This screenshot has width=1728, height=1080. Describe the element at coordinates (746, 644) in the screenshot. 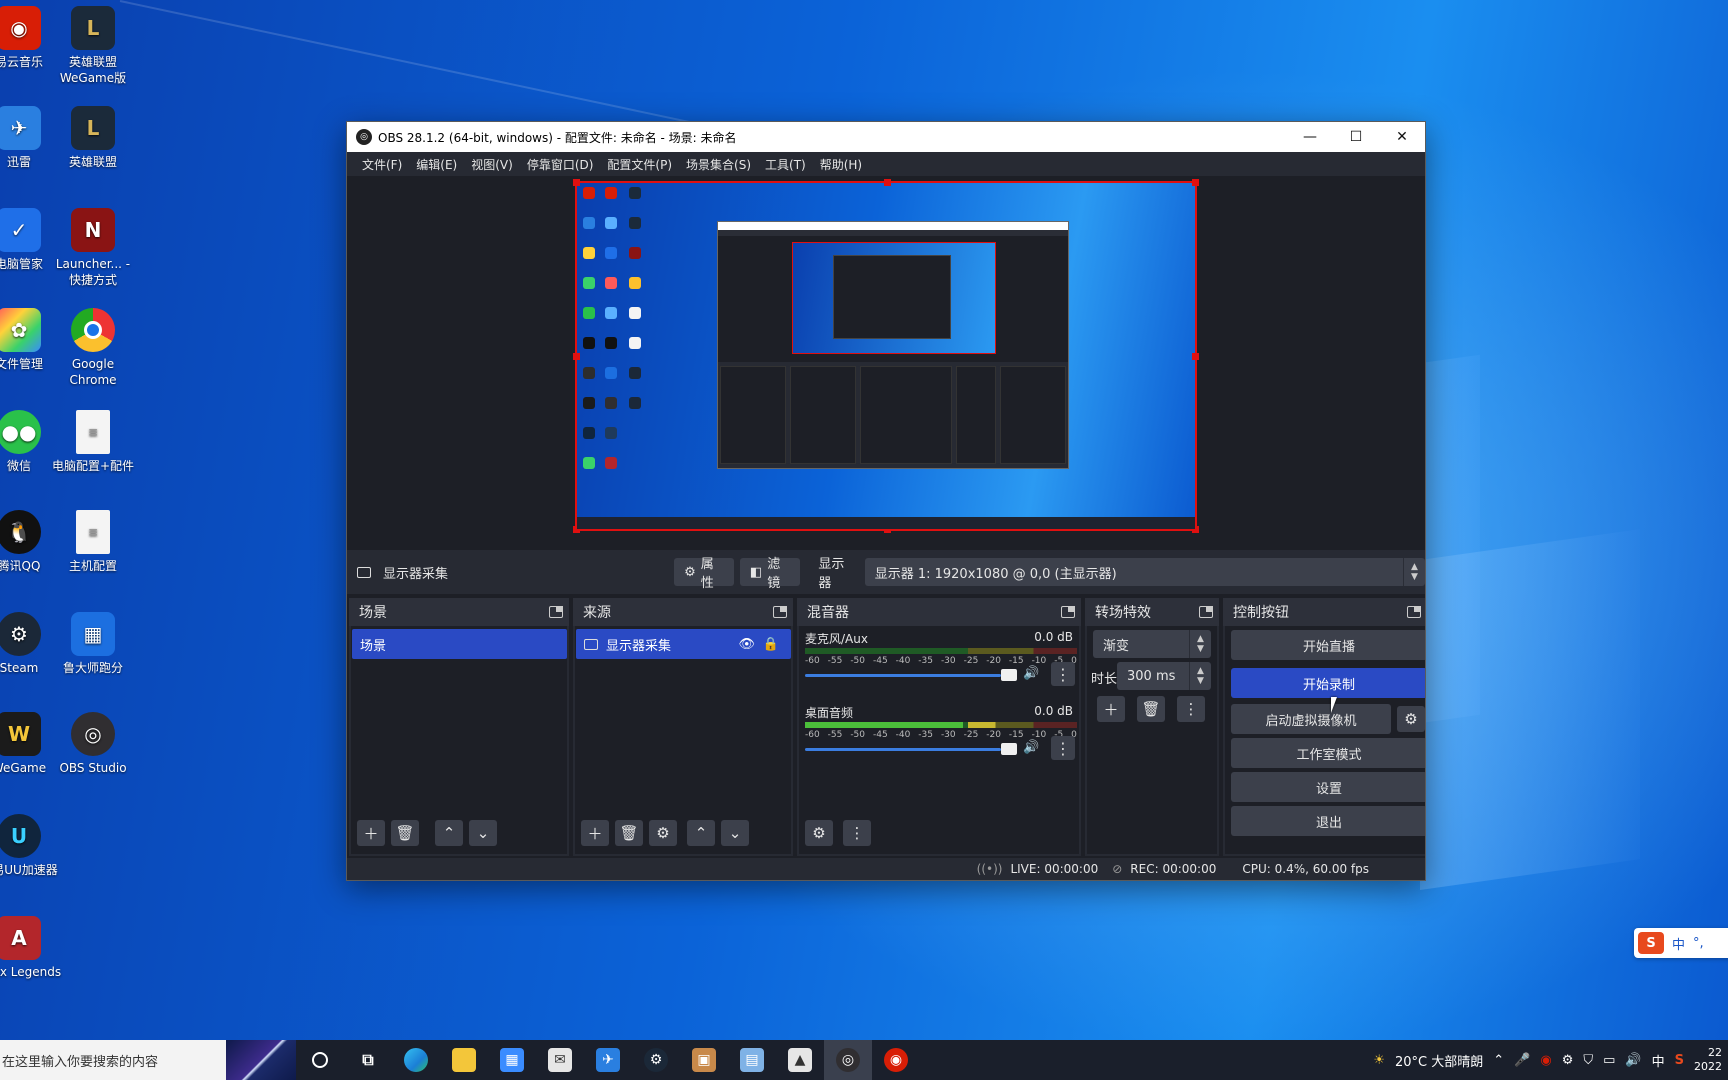

I see `eye-icon: 👁` at that location.